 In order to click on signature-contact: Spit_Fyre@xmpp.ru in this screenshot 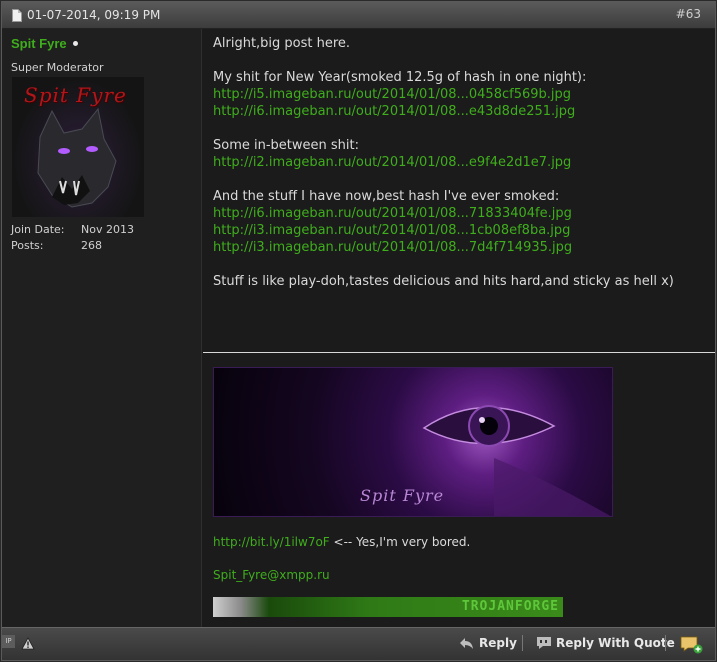, I will do `click(271, 575)`.